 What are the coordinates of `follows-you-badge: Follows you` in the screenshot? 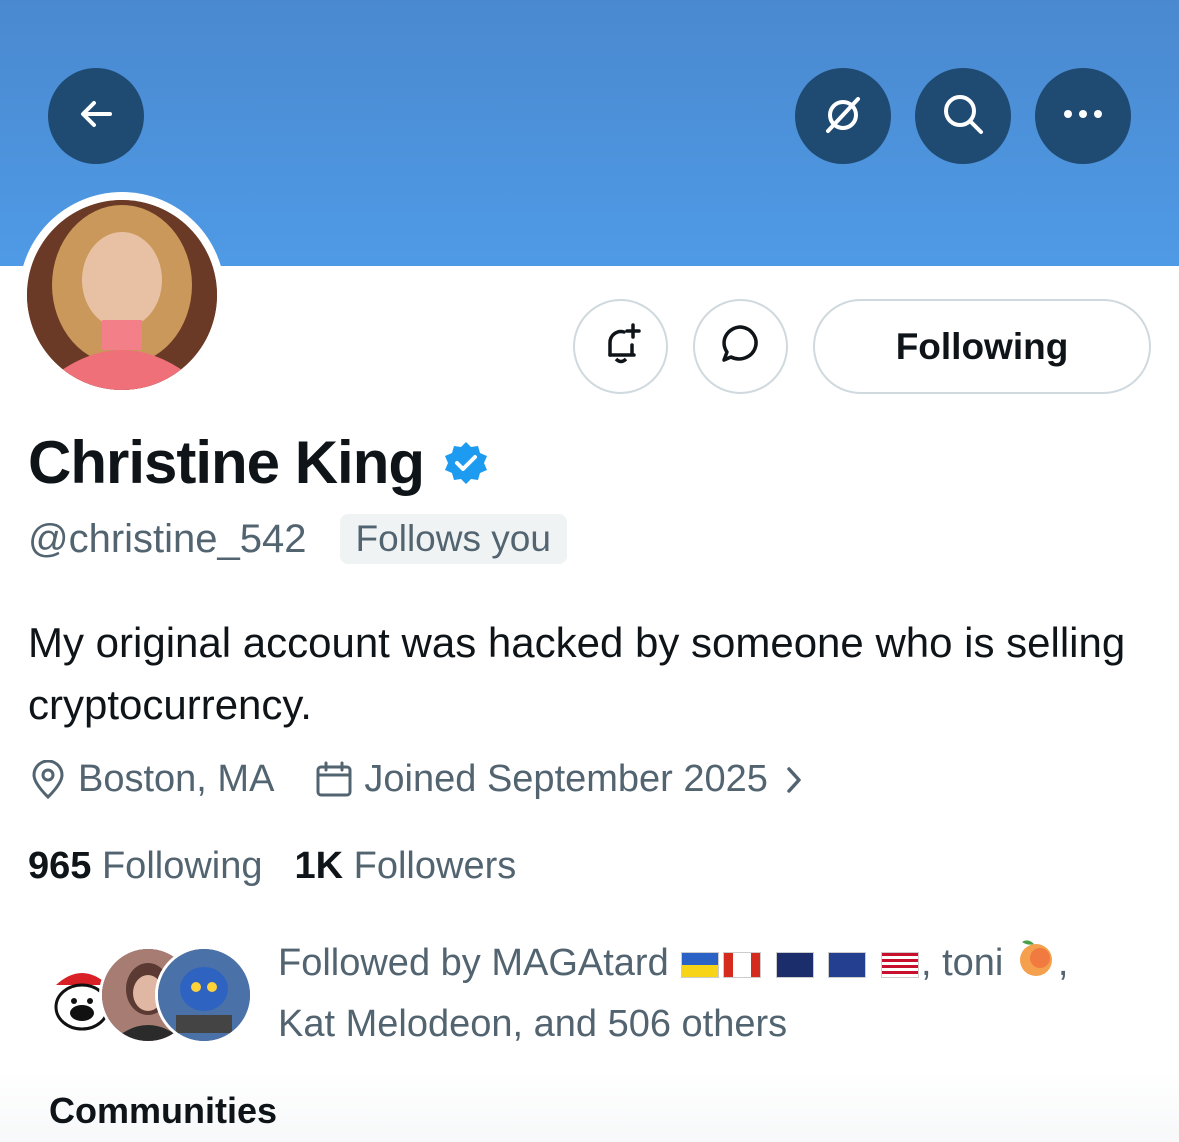 It's located at (453, 539).